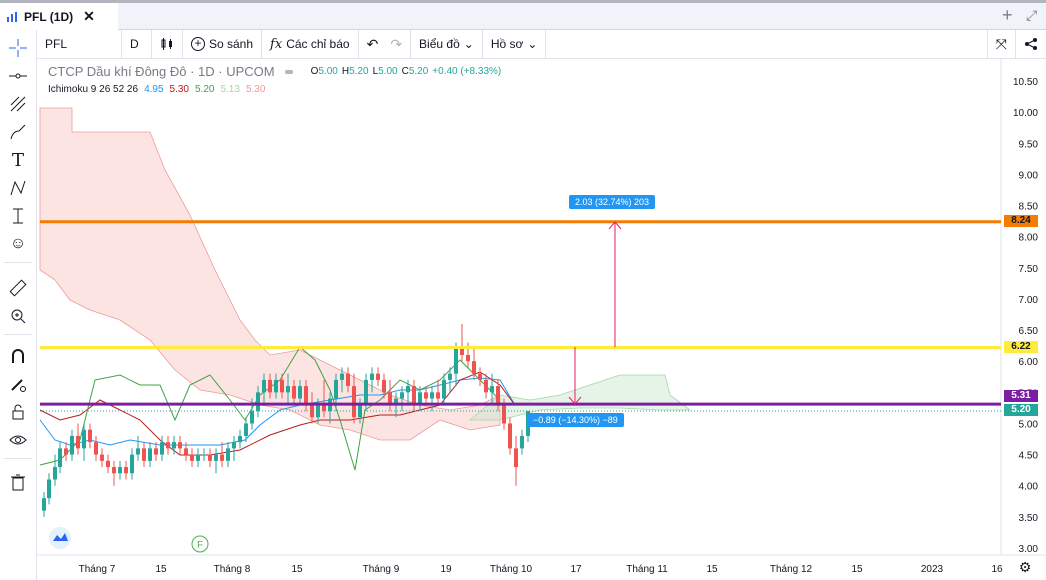 This screenshot has height=580, width=1046. I want to click on fullscreen-button: ⤧, so click(1001, 44).